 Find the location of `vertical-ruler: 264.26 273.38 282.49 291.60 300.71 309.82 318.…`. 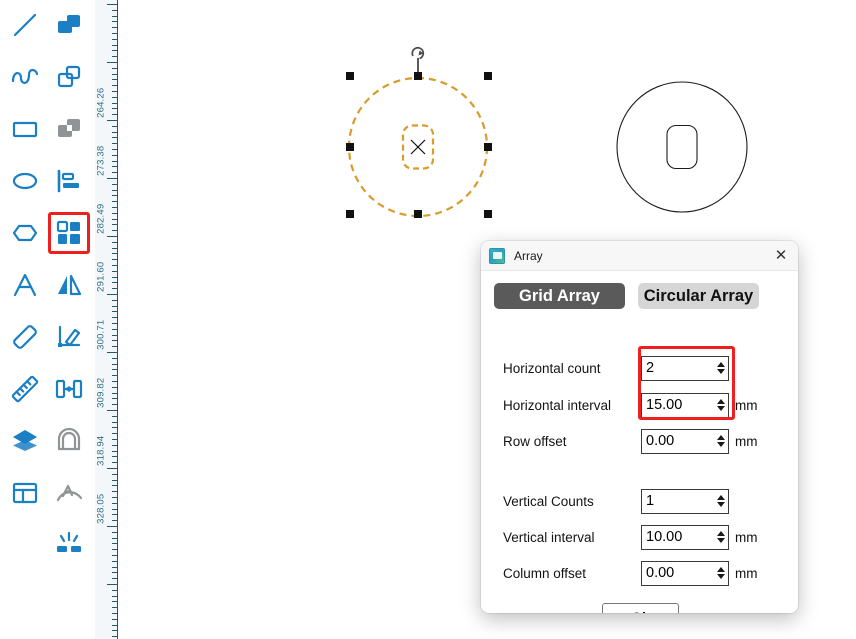

vertical-ruler: 264.26 273.38 282.49 291.60 300.71 309.82 318.… is located at coordinates (106, 319).